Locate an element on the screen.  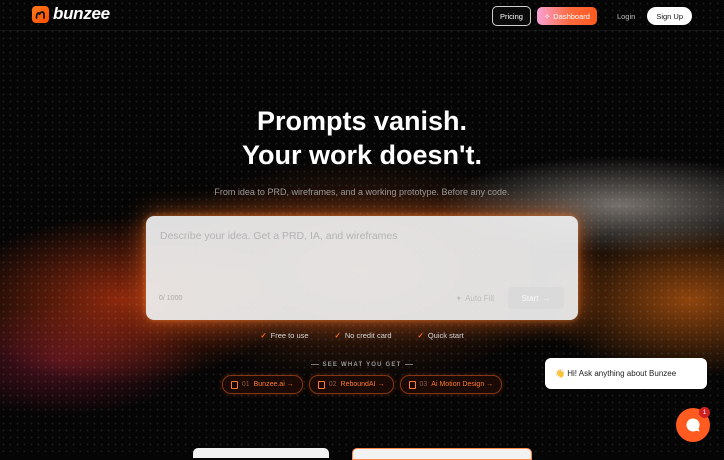
chat-bubble-icon is located at coordinates (693, 425).